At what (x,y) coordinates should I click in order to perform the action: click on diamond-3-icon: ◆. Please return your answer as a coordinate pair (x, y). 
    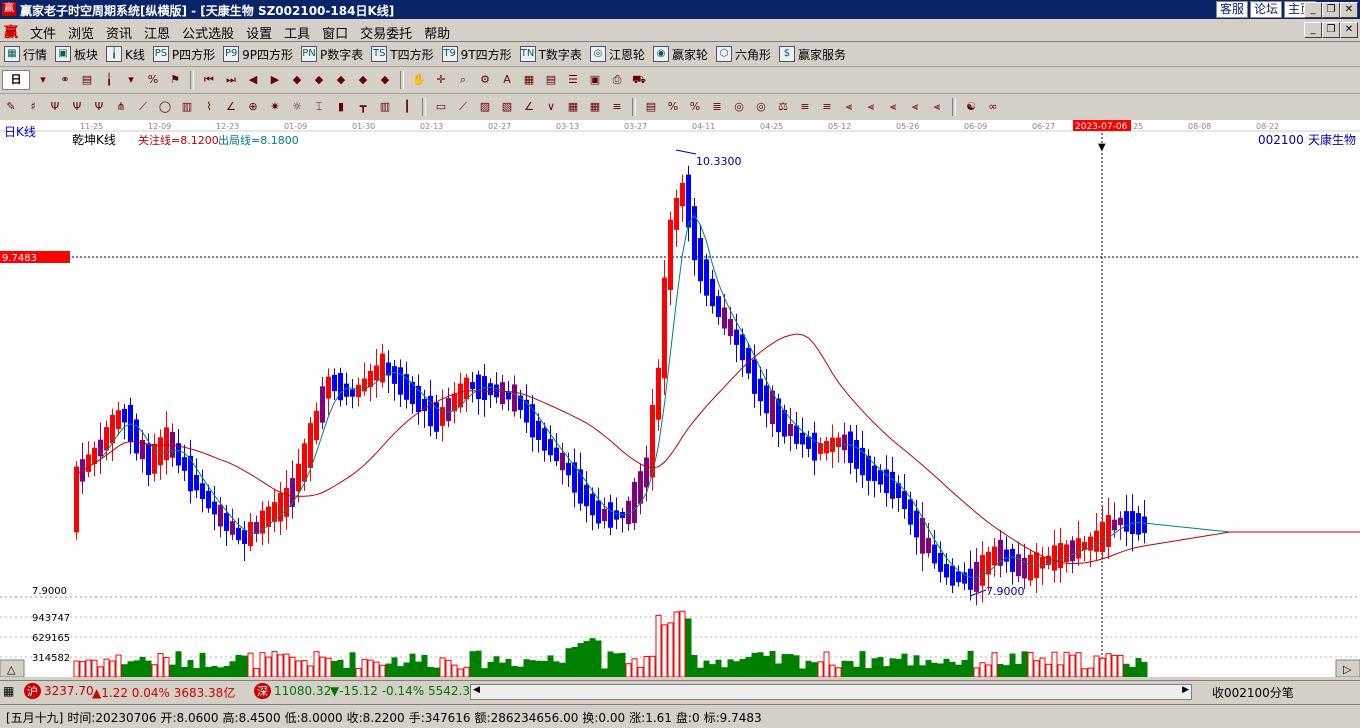
    Looking at the image, I should click on (341, 80).